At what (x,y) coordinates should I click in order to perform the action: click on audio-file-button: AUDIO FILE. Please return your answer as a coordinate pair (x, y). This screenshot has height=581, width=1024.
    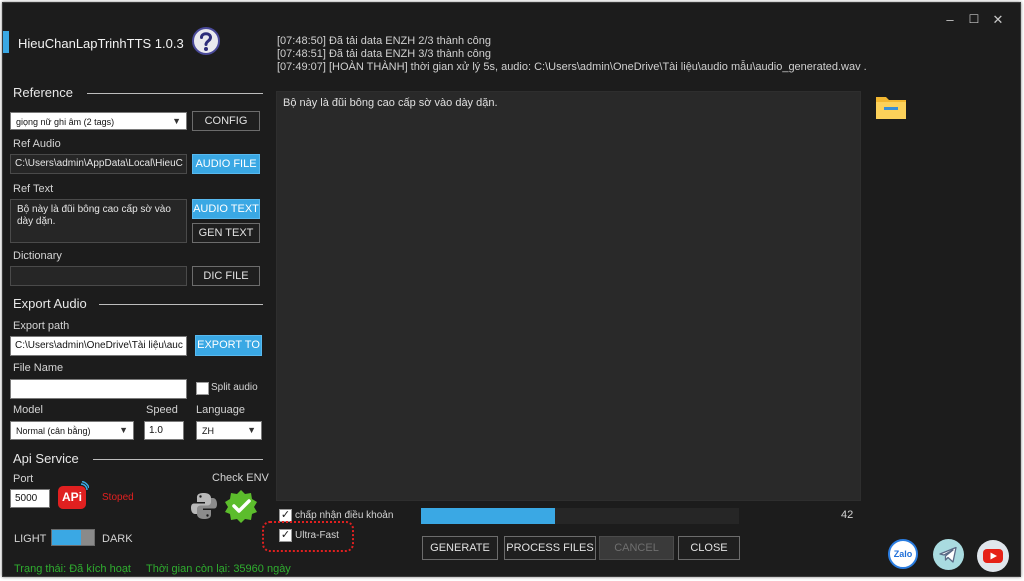
    Looking at the image, I should click on (226, 164).